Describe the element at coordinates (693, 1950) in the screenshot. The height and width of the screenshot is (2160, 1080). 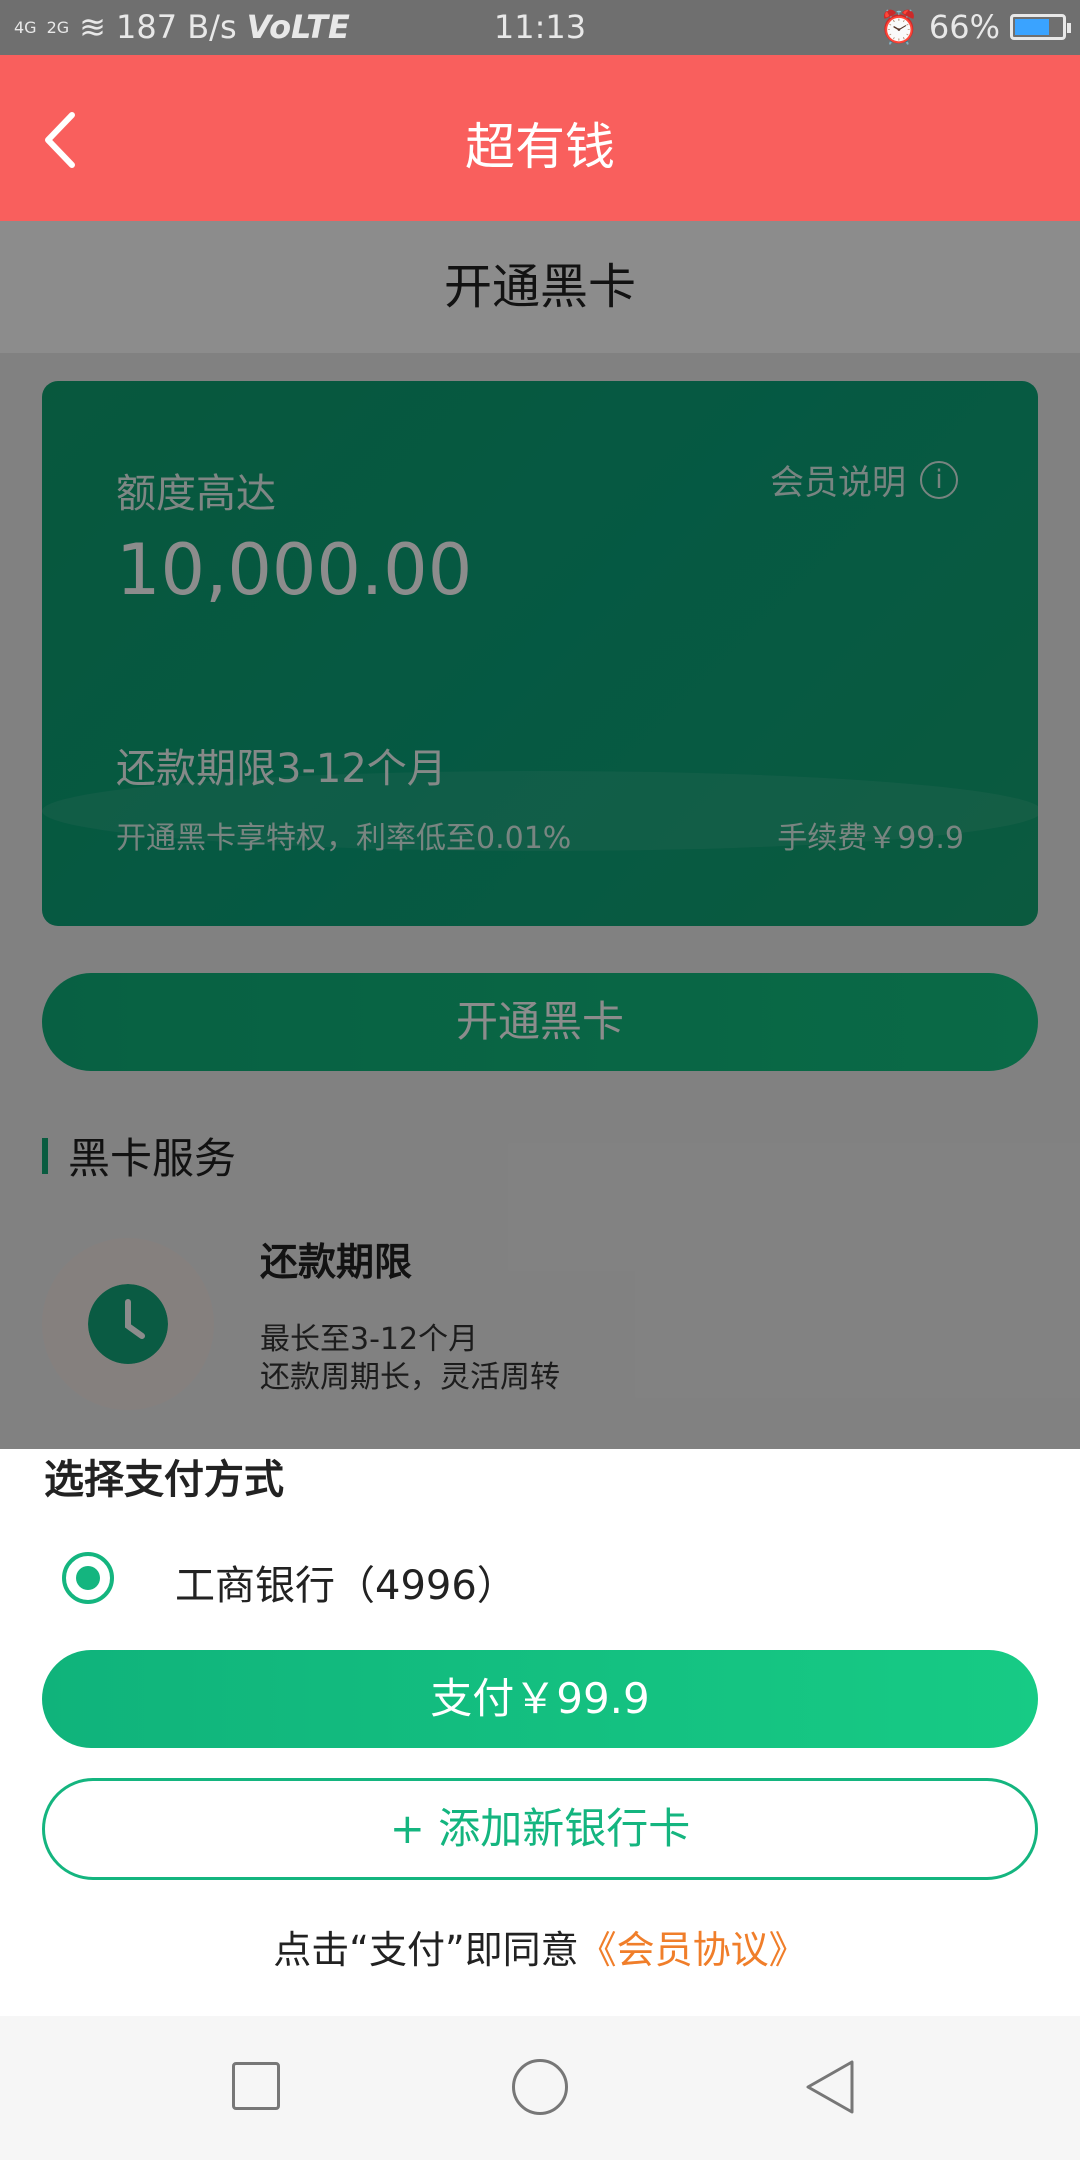
I see `member-agreement-link: 《会员协议》` at that location.